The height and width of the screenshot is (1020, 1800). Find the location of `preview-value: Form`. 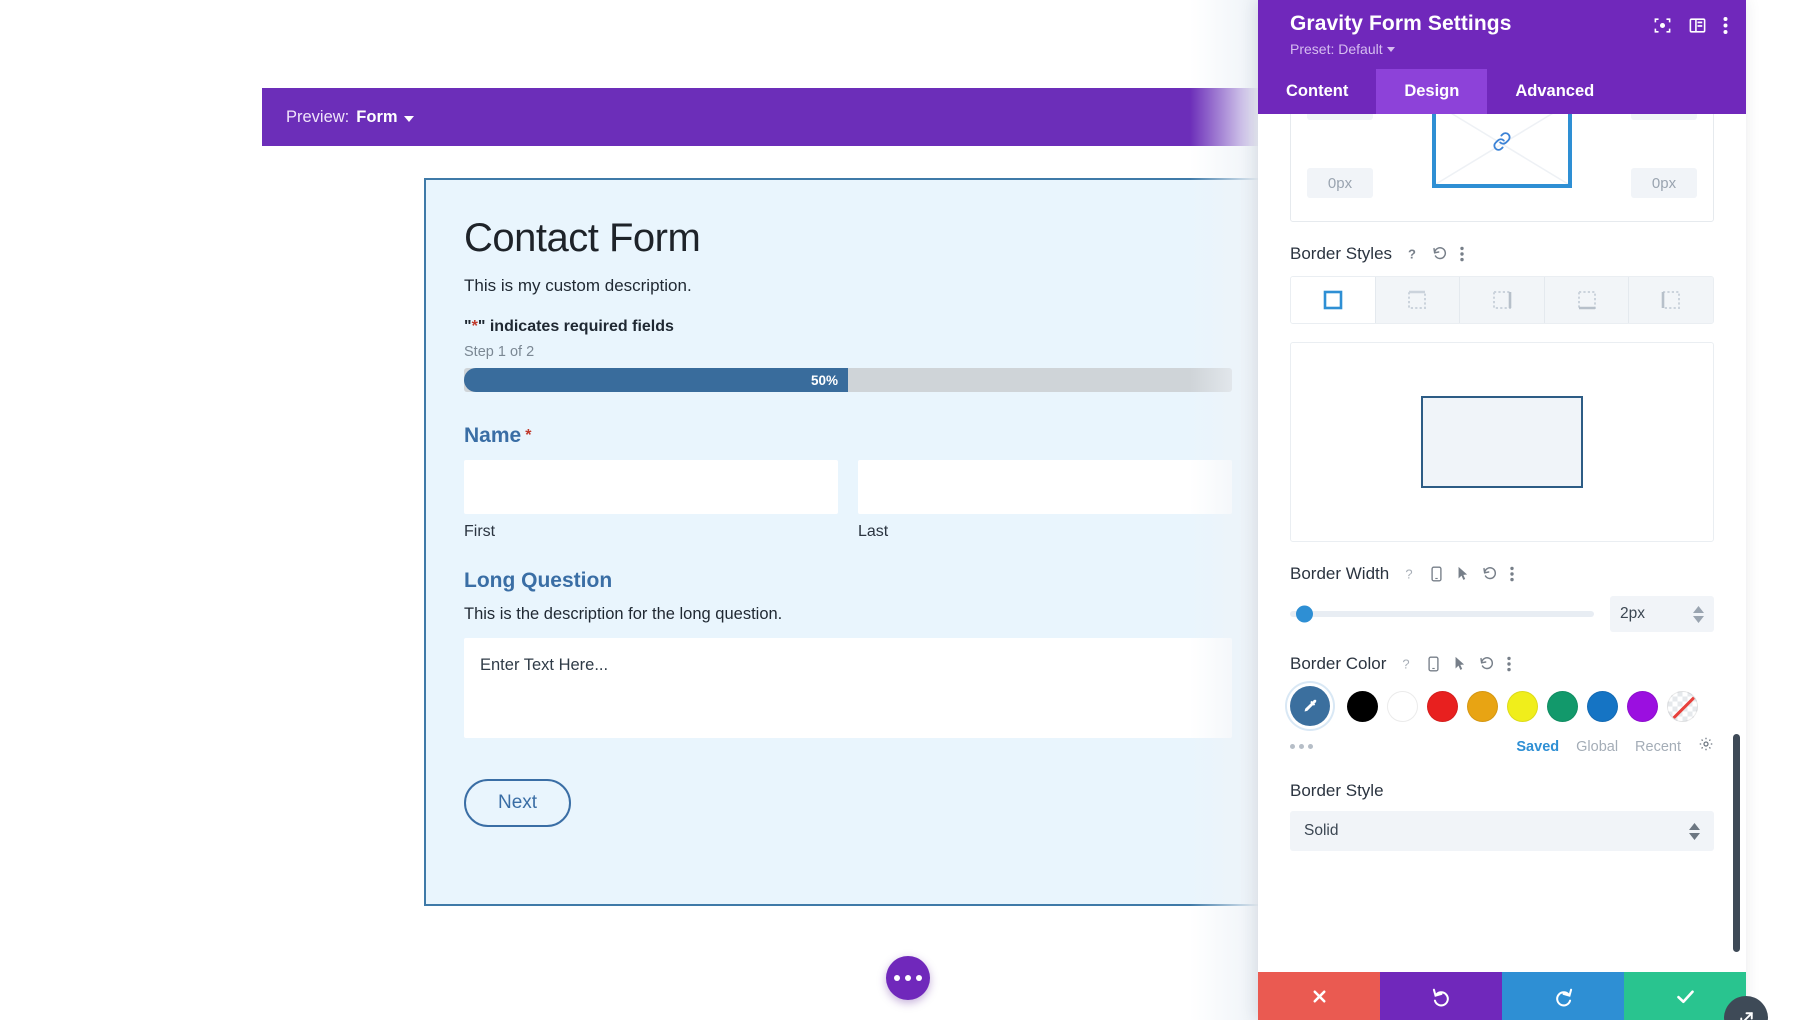

preview-value: Form is located at coordinates (377, 116).